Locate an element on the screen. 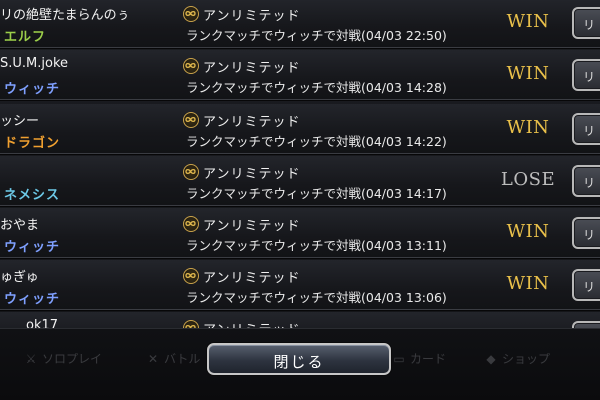  opponent-info: リの絶壁たまらんのぅ エルフ is located at coordinates (85, 23).